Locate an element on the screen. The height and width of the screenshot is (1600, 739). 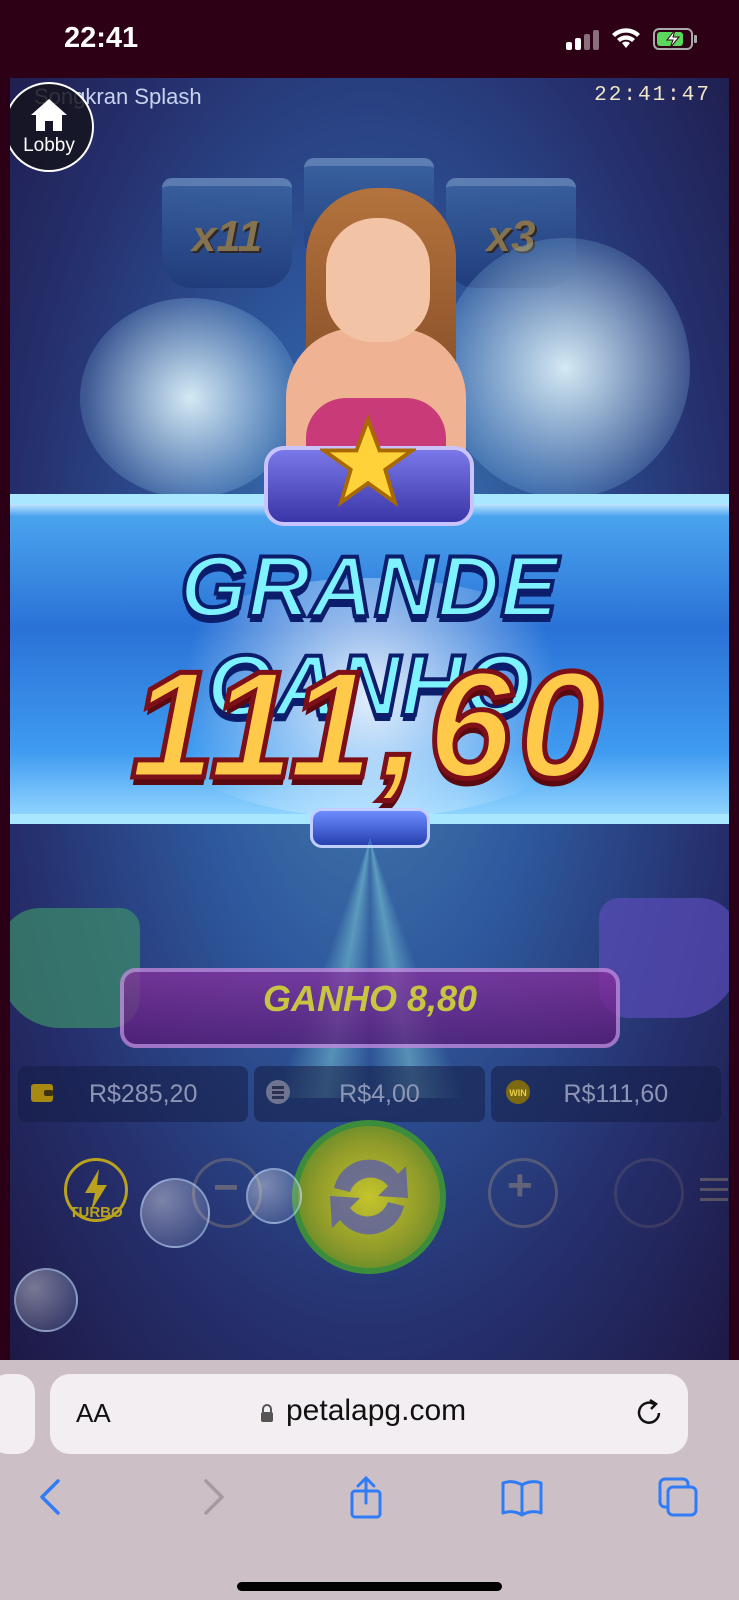
turbo-label: TURBO is located at coordinates (96, 1212).